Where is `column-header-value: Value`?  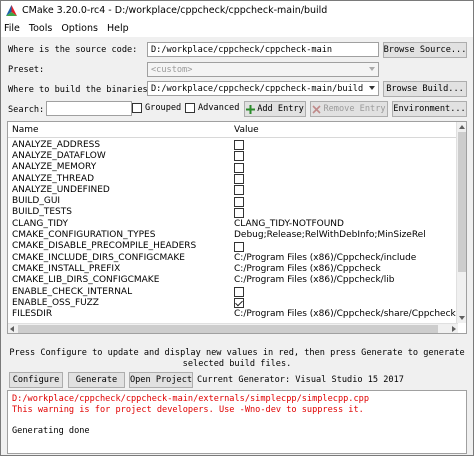 column-header-value: Value is located at coordinates (246, 130).